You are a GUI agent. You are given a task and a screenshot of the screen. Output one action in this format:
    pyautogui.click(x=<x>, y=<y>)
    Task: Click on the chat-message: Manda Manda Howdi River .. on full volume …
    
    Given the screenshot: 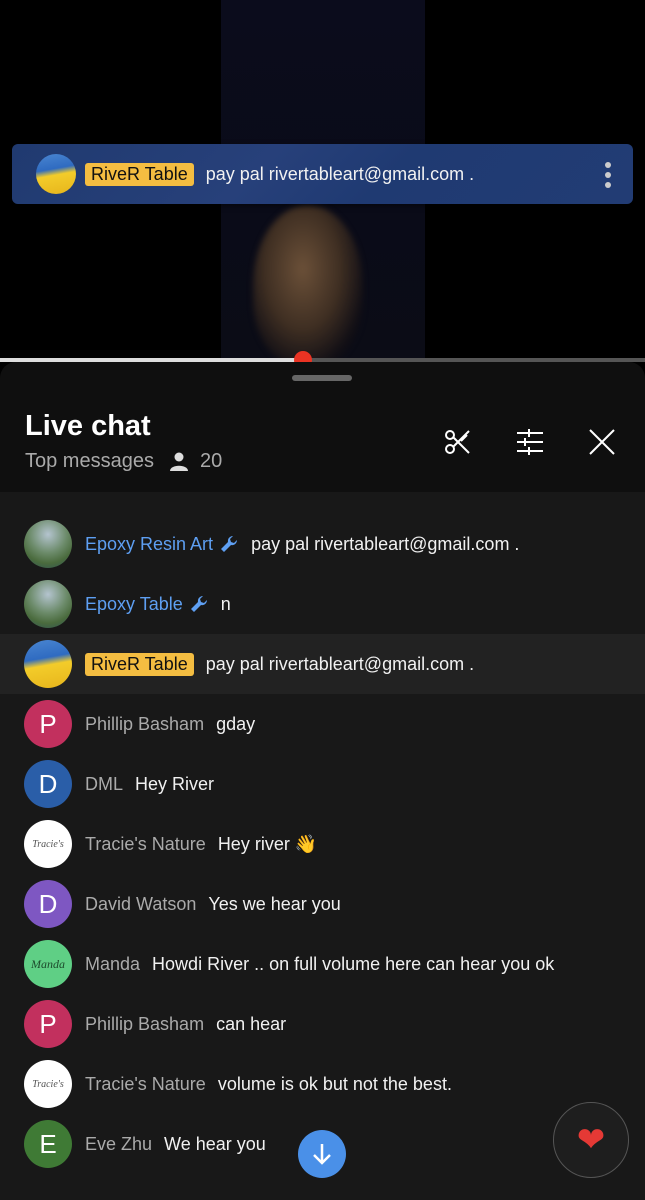 What is the action you would take?
    pyautogui.click(x=322, y=964)
    